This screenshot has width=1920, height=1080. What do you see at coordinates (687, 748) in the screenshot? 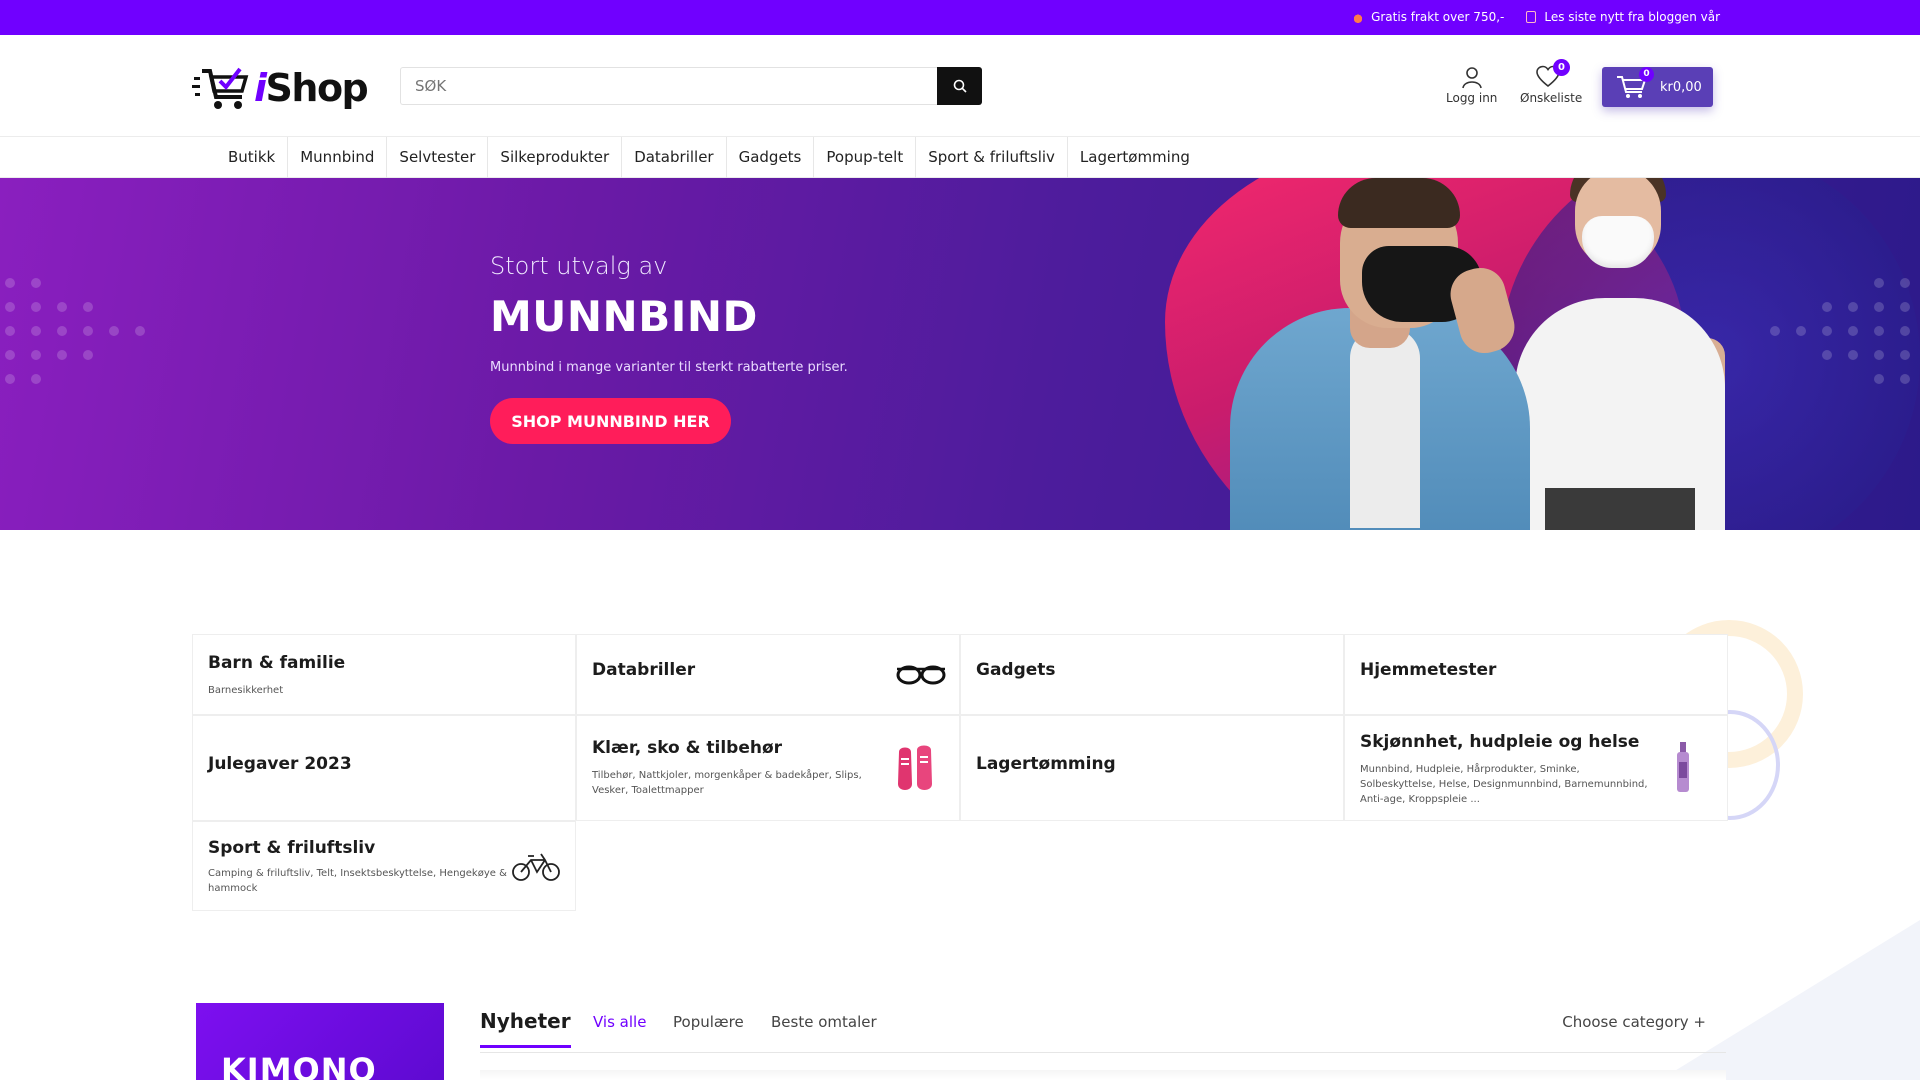
I see `category-name: Klær, sko & tilbehør` at bounding box center [687, 748].